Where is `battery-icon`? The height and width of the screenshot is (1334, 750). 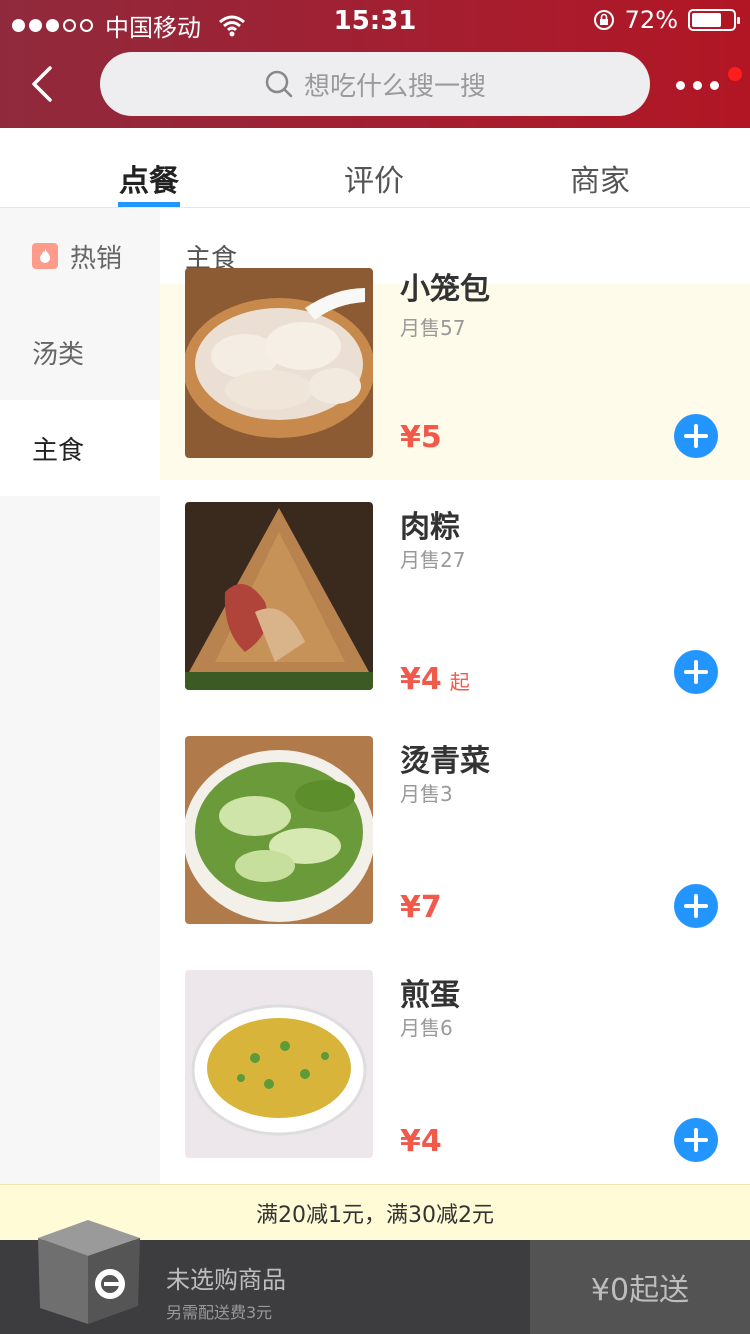
battery-icon is located at coordinates (714, 20).